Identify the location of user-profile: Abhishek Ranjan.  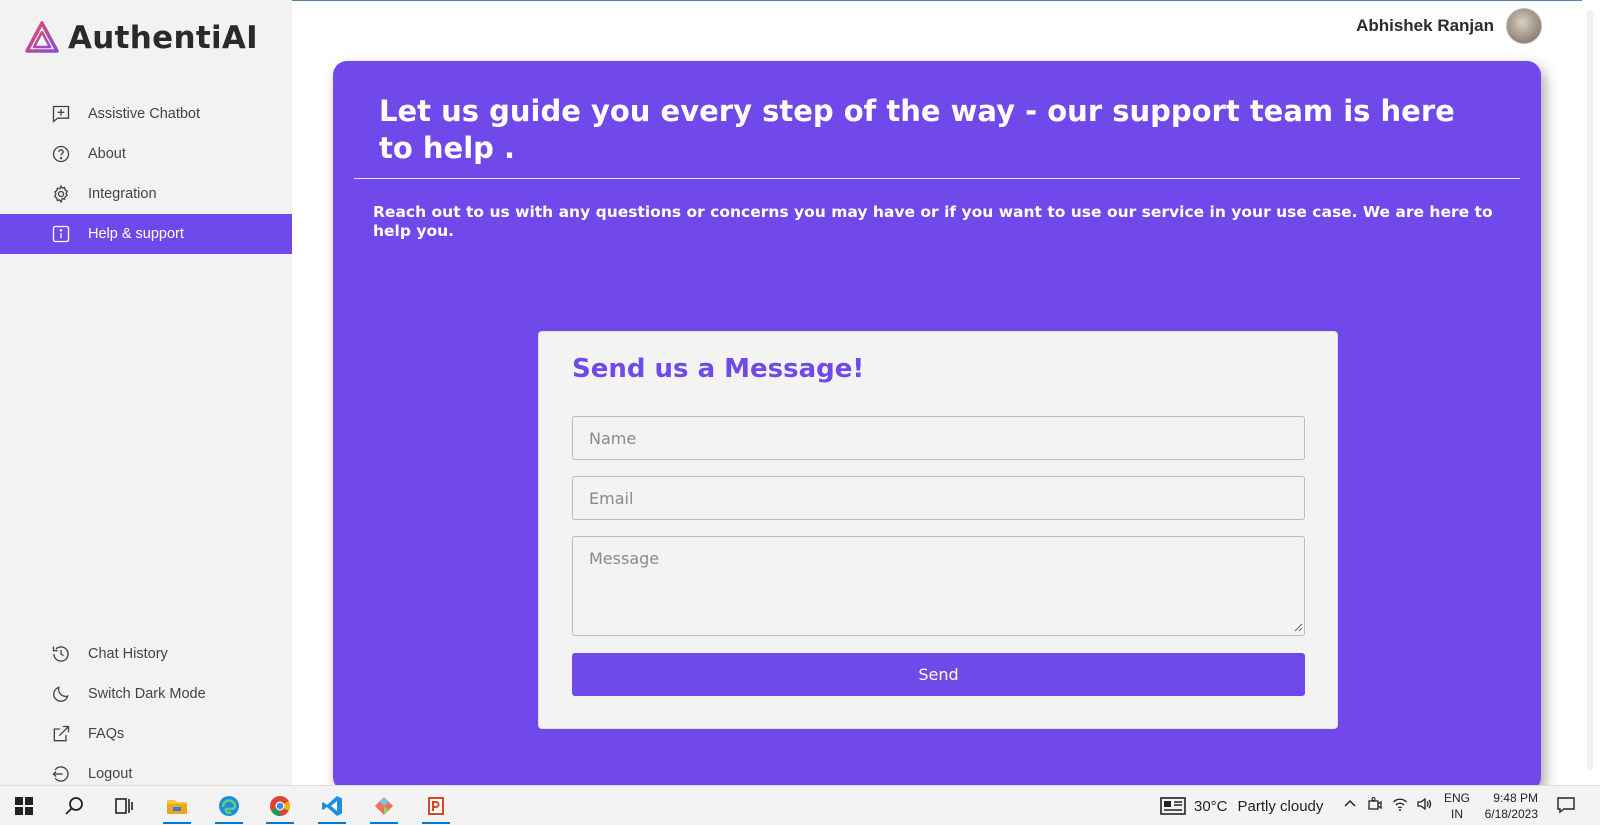
(1449, 26).